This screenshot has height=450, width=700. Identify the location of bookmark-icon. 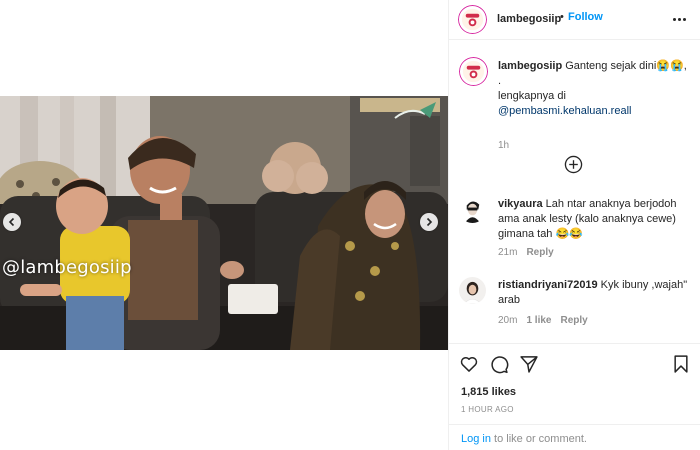
(681, 364).